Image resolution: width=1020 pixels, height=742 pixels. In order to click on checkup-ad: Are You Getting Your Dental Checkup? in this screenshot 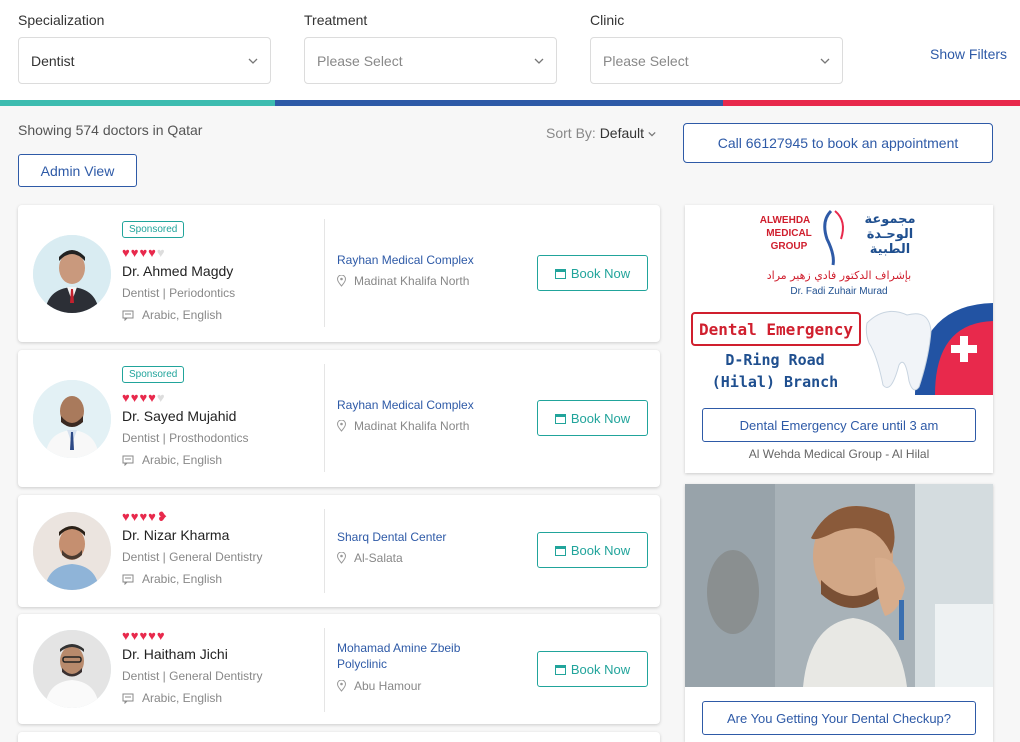, I will do `click(839, 613)`.